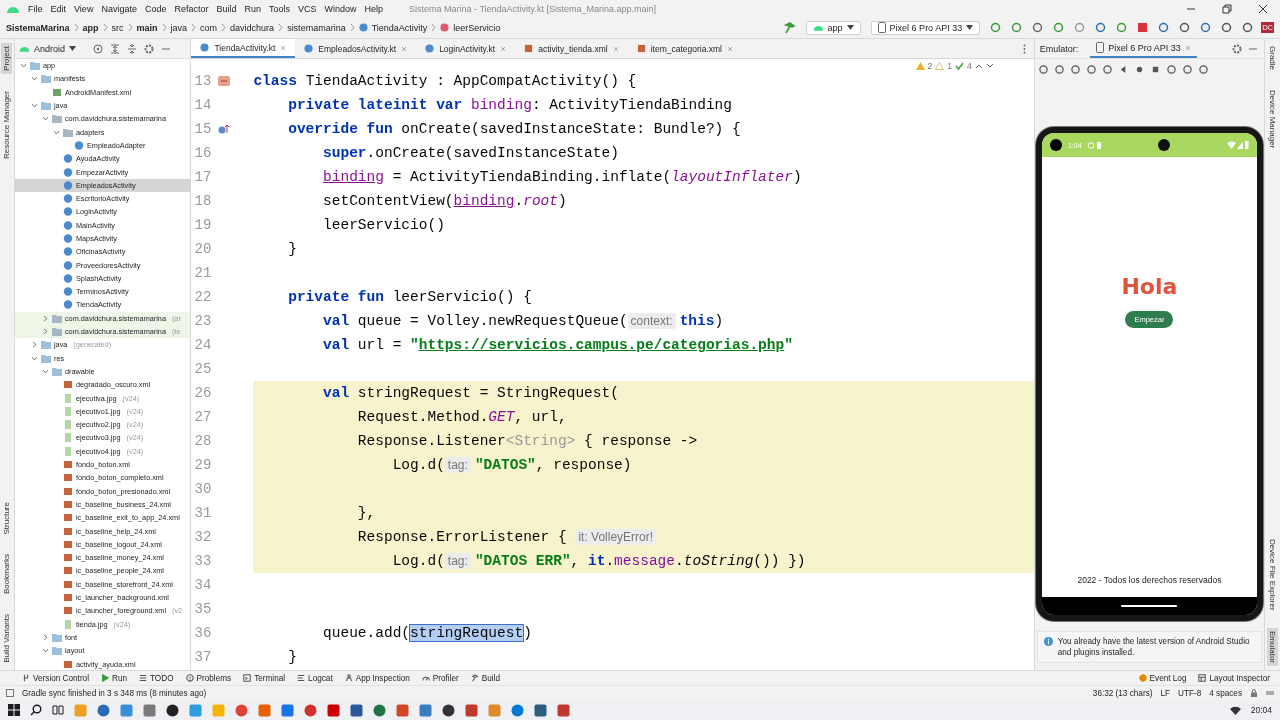 Image resolution: width=1280 pixels, height=720 pixels. Describe the element at coordinates (117, 27) in the screenshot. I see `breadcrumb: src` at that location.